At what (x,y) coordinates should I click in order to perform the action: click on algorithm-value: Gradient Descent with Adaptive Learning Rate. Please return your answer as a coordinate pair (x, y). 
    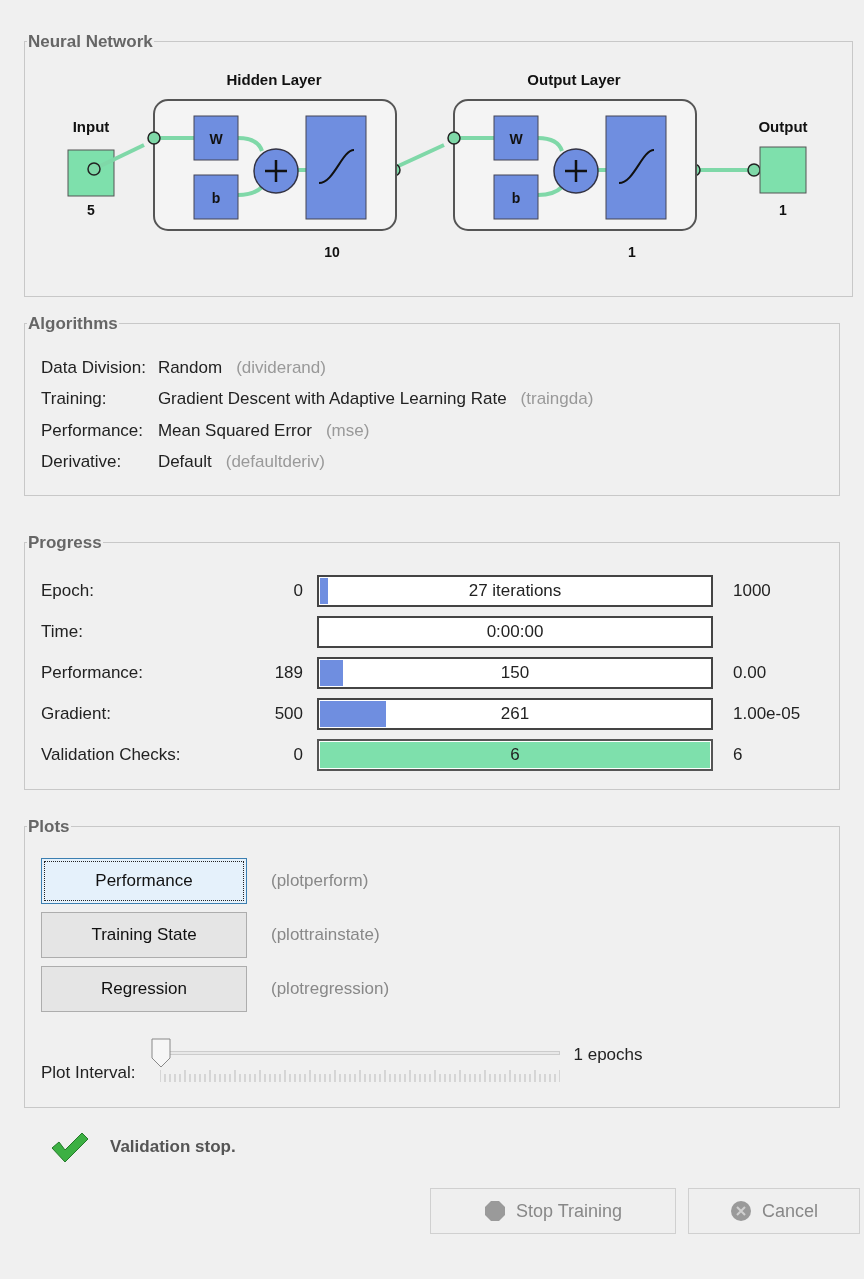
    Looking at the image, I should click on (332, 399).